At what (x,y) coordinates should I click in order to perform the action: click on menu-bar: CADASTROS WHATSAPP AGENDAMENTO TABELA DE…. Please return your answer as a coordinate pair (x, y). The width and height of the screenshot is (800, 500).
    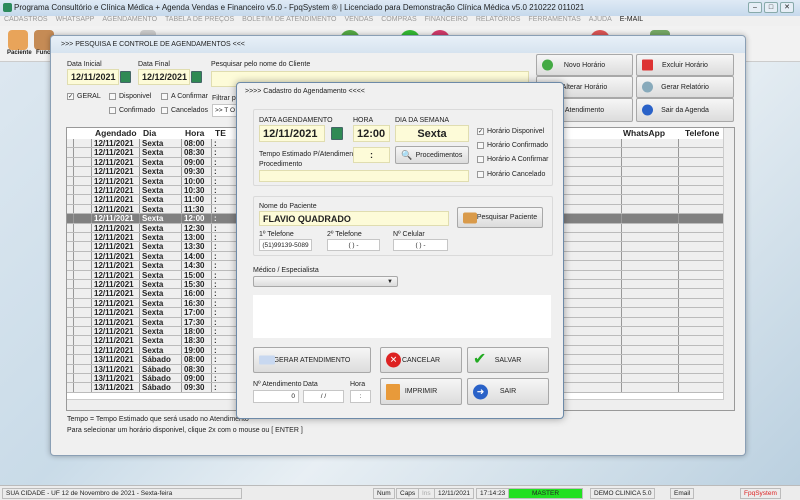
    Looking at the image, I should click on (400, 21).